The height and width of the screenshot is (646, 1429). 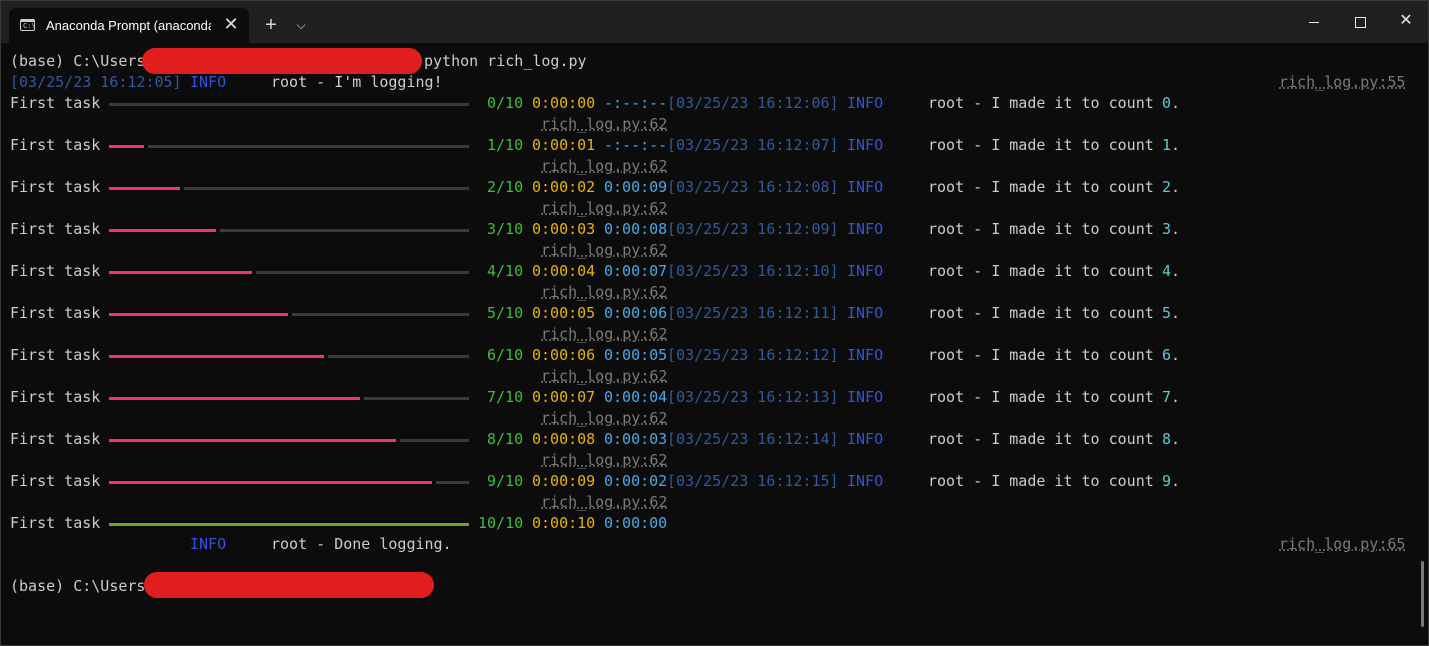 What do you see at coordinates (505, 313) in the screenshot?
I see `progress-count: 5/10` at bounding box center [505, 313].